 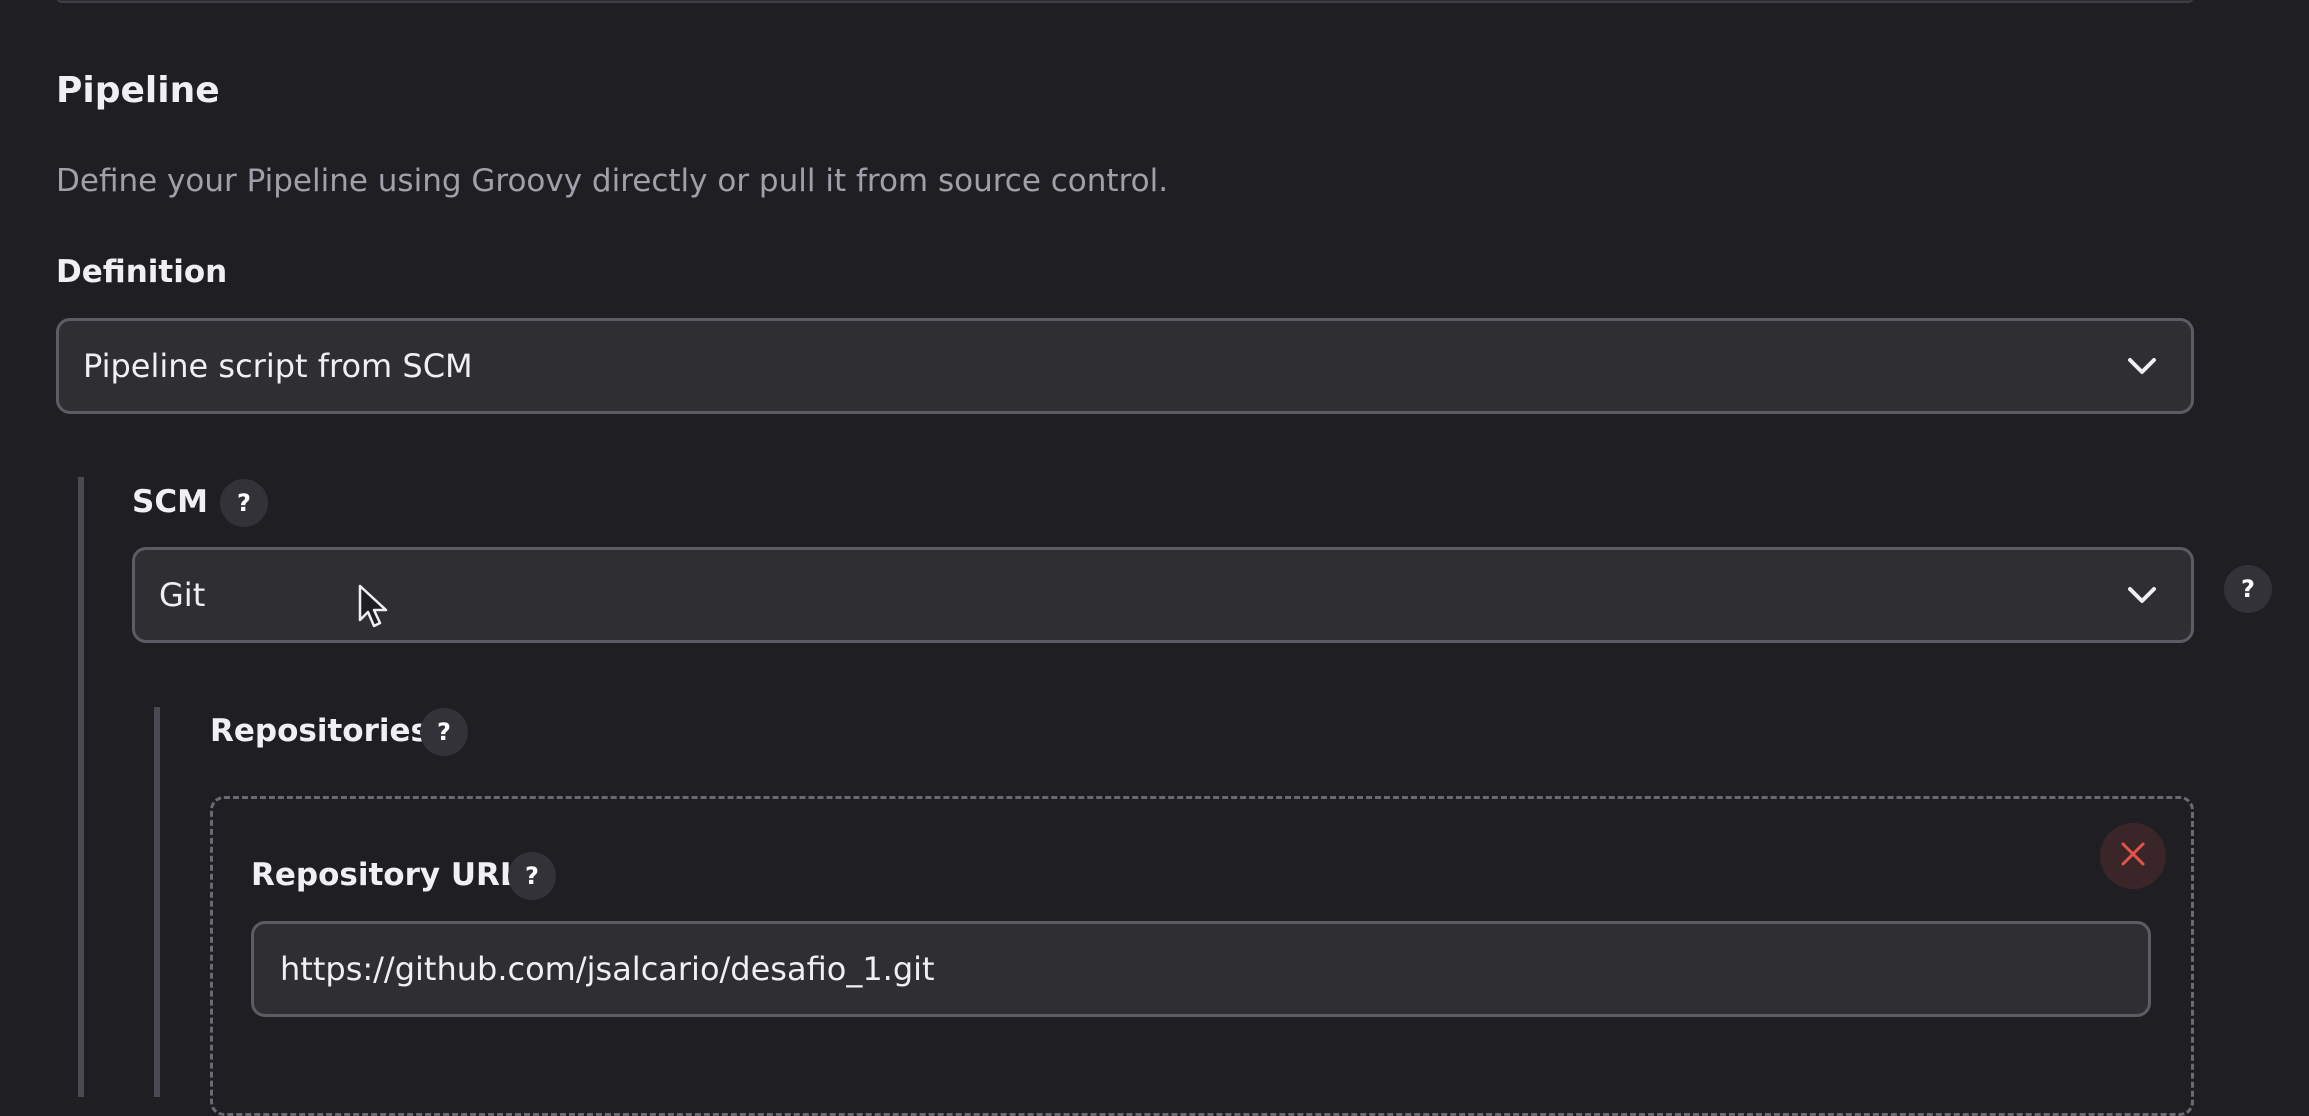 What do you see at coordinates (1125, 1) in the screenshot?
I see `previous-section-divider` at bounding box center [1125, 1].